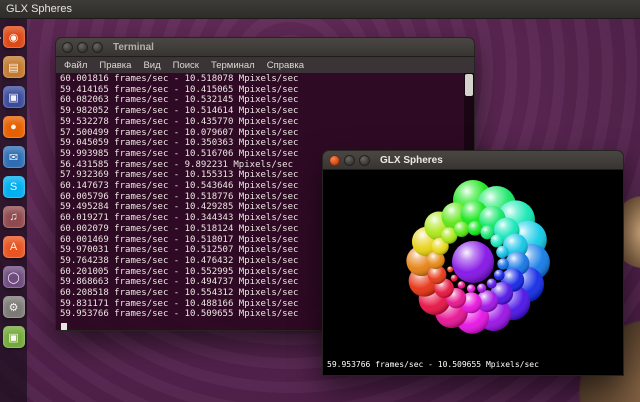  I want to click on running-indicator-arrow, so click(0, 38).